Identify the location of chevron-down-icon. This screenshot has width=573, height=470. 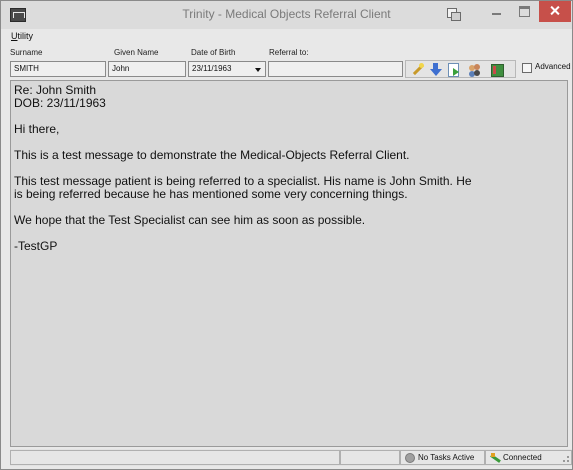
(258, 70).